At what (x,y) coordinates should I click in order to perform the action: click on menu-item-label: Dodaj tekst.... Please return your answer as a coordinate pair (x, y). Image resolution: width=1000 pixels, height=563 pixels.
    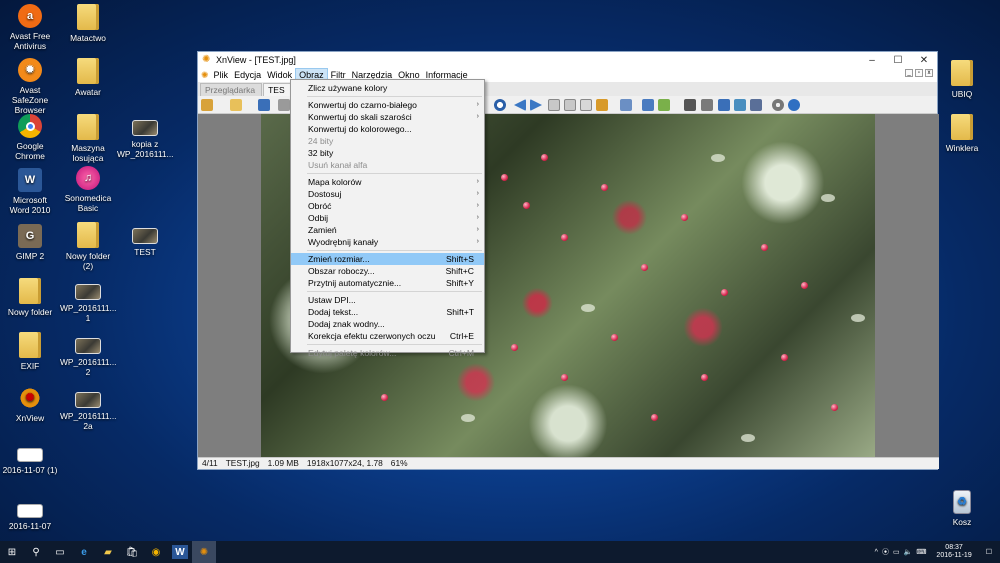
    Looking at the image, I should click on (333, 312).